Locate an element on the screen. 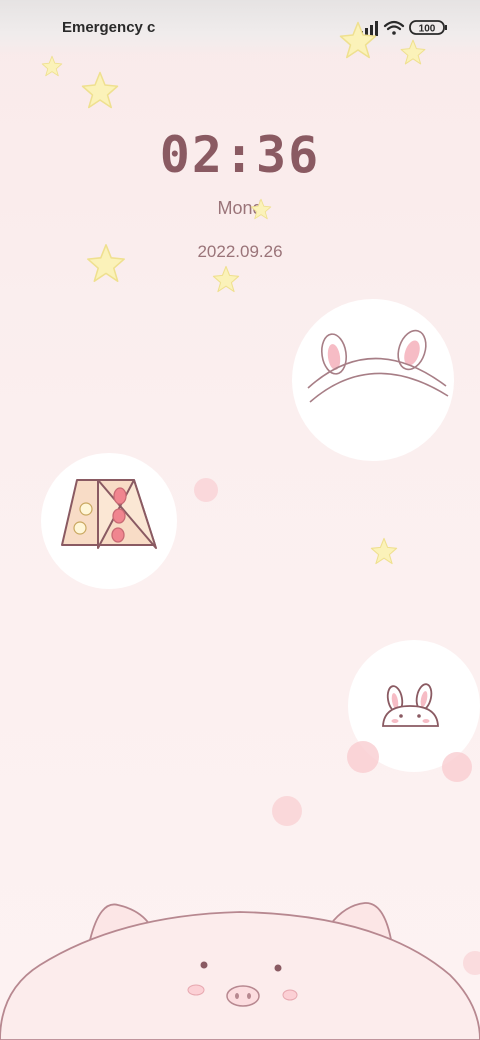  lock-clock: 02:36 is located at coordinates (240, 155).